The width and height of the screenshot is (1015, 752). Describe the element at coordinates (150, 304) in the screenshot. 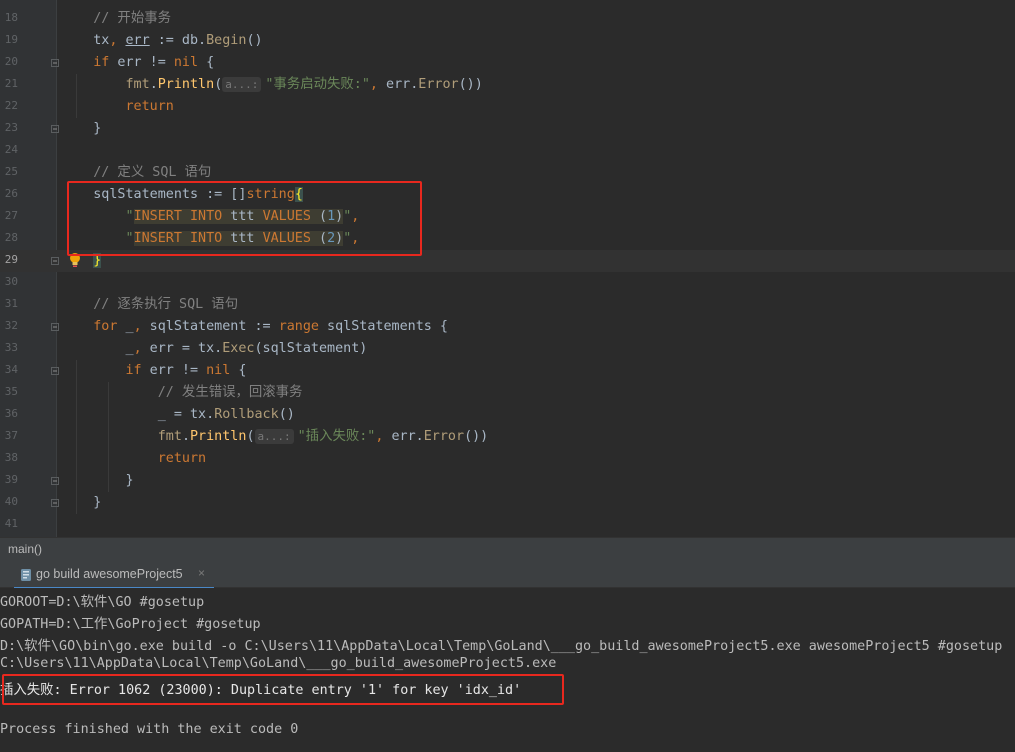

I see `code-text: // 逐条执行 SQL 语句` at that location.